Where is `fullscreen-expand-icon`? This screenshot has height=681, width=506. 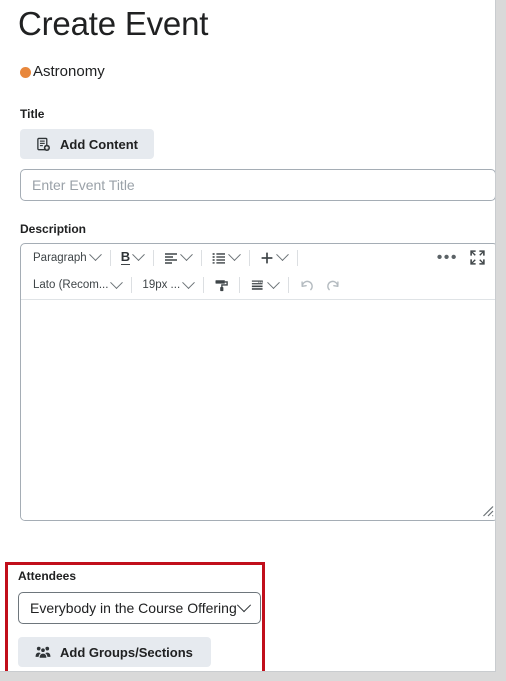
fullscreen-expand-icon is located at coordinates (477, 257).